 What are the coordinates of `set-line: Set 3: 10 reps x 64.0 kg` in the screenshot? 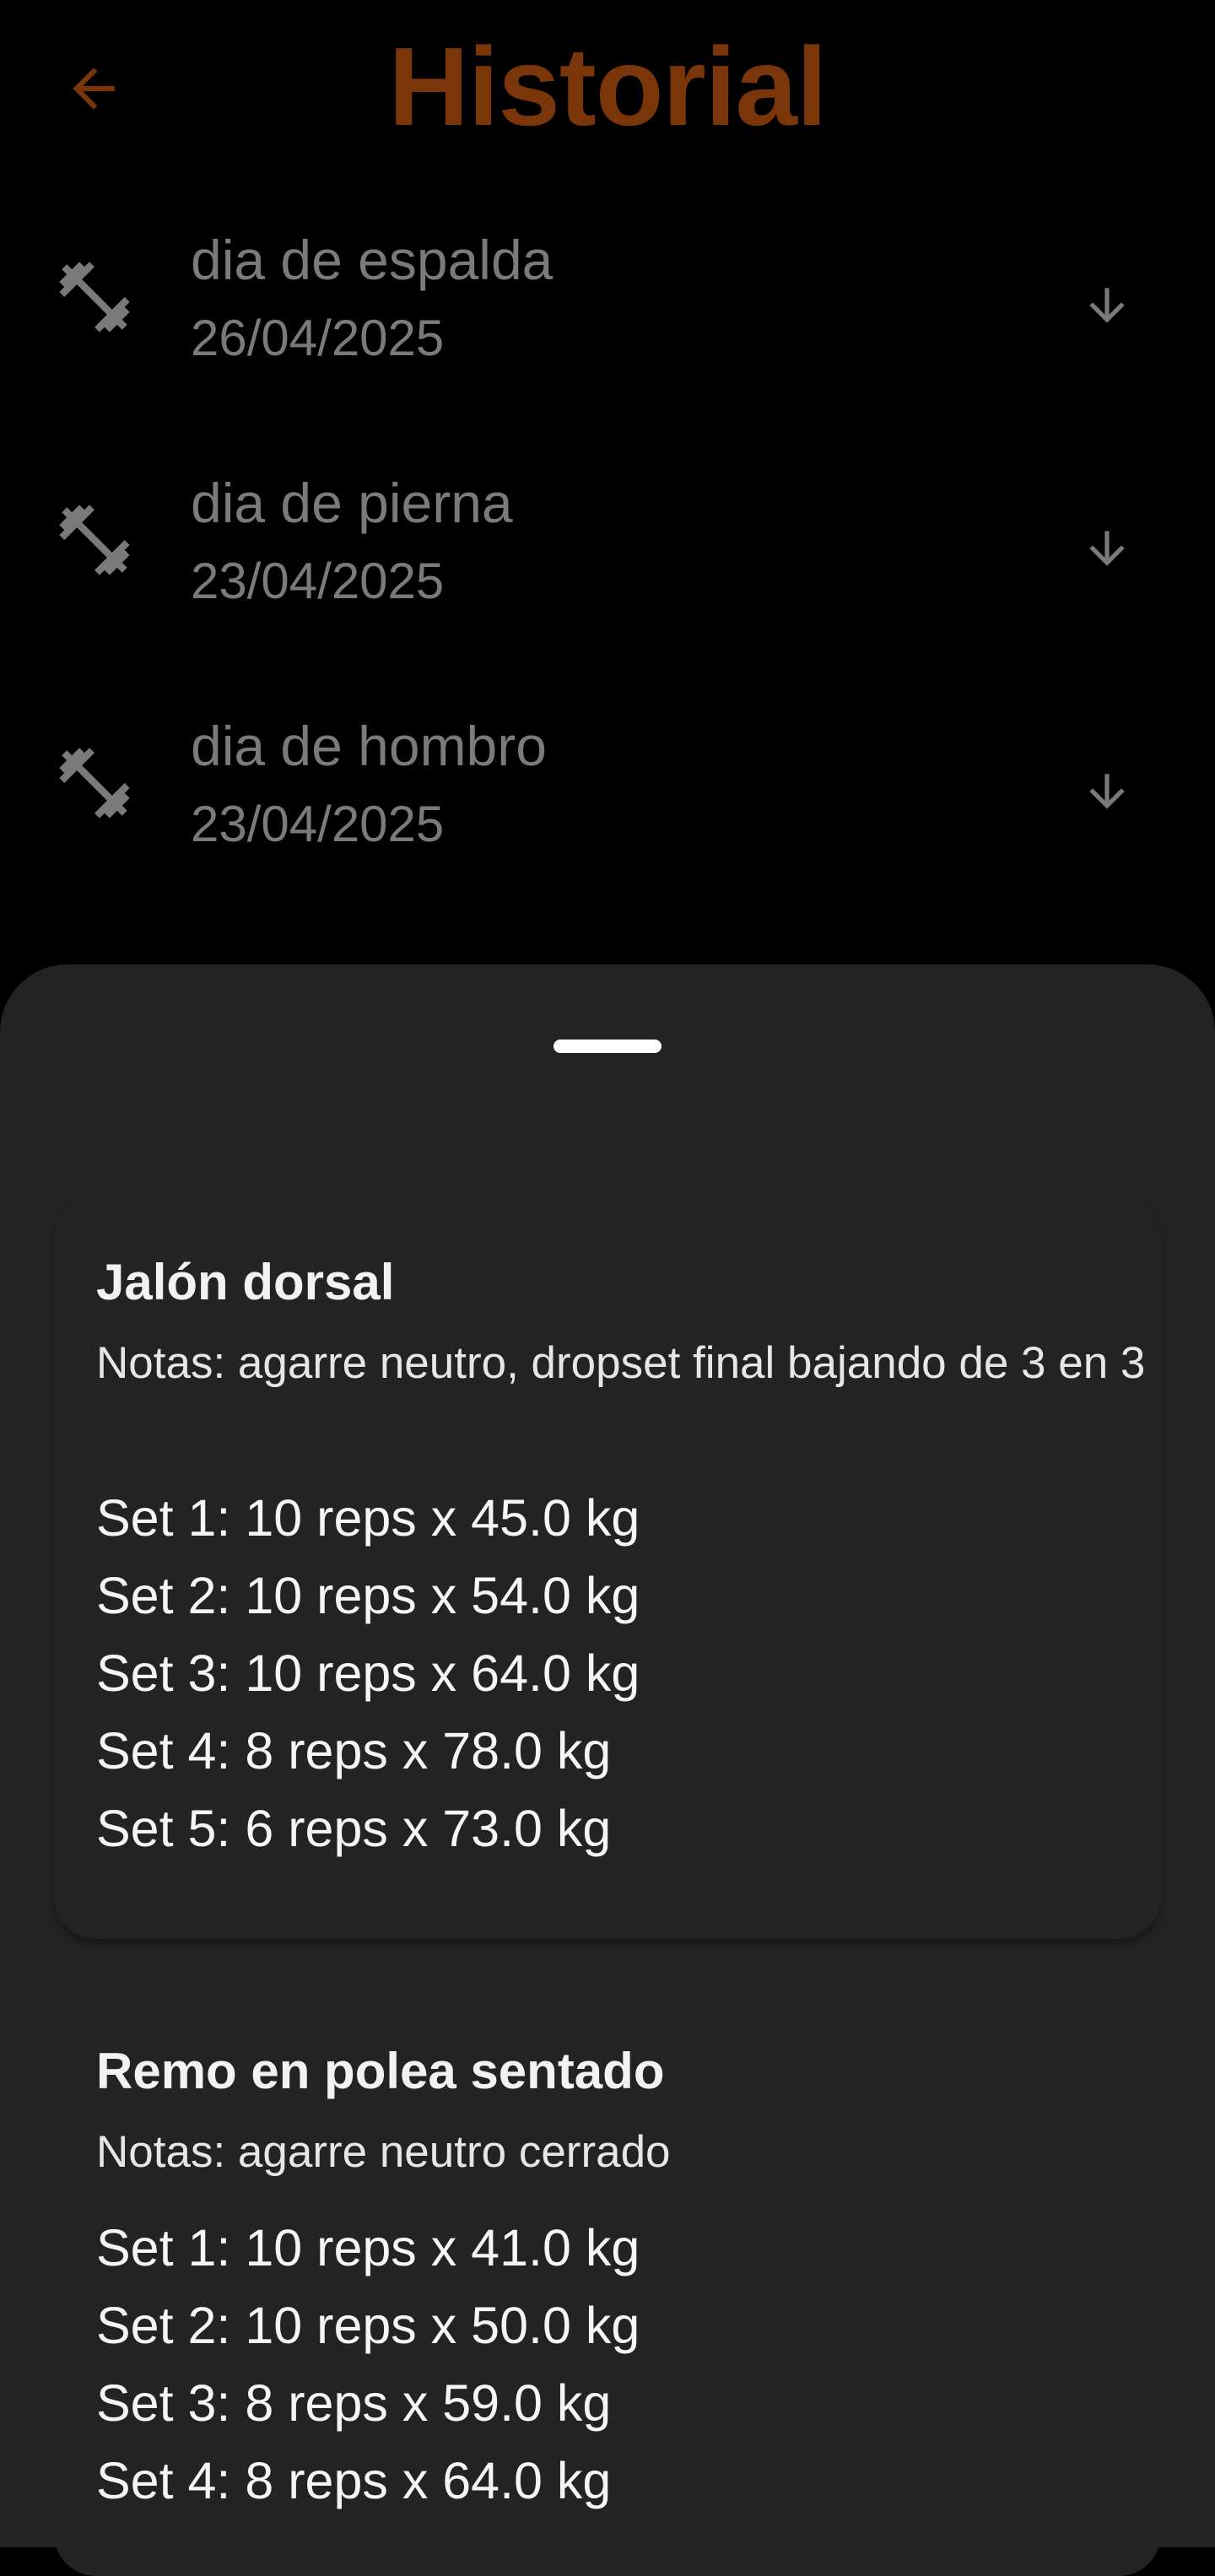 It's located at (368, 1673).